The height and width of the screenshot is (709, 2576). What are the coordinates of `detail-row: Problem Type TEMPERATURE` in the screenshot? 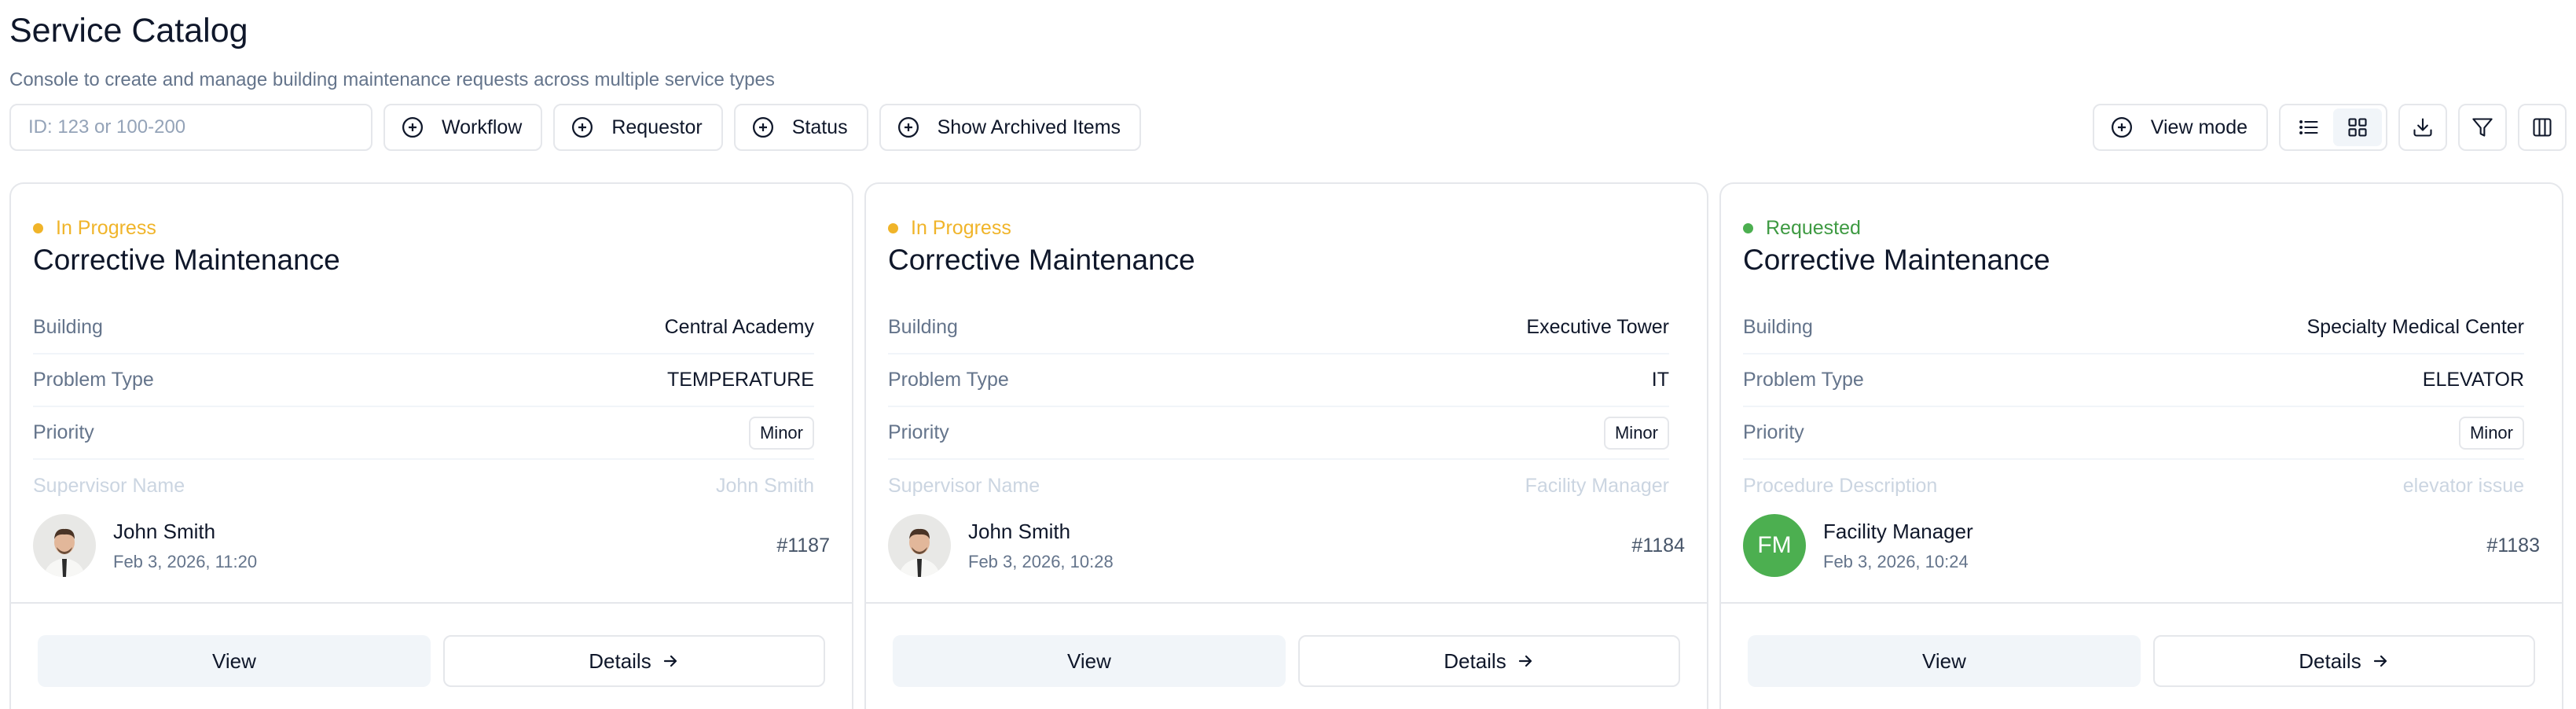 It's located at (423, 380).